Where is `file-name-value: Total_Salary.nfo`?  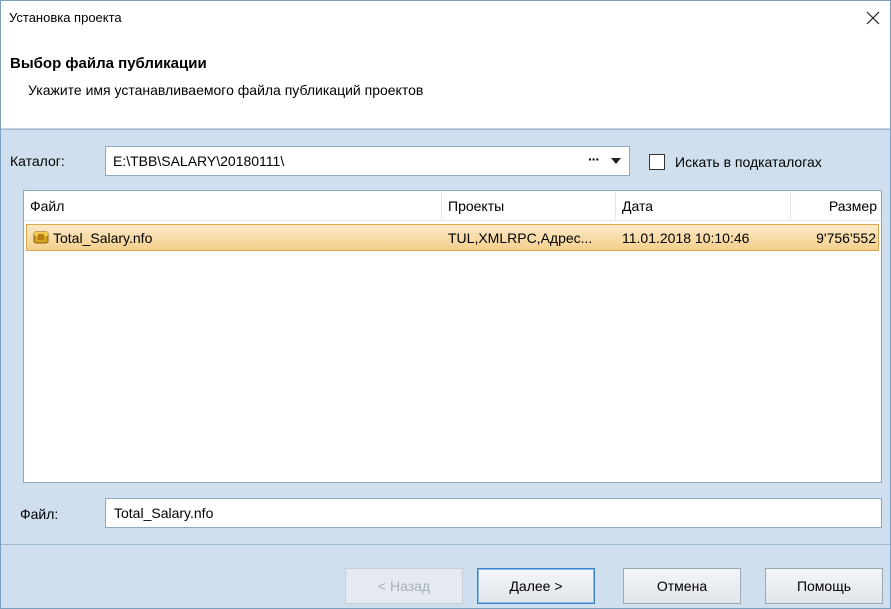 file-name-value: Total_Salary.nfo is located at coordinates (164, 513).